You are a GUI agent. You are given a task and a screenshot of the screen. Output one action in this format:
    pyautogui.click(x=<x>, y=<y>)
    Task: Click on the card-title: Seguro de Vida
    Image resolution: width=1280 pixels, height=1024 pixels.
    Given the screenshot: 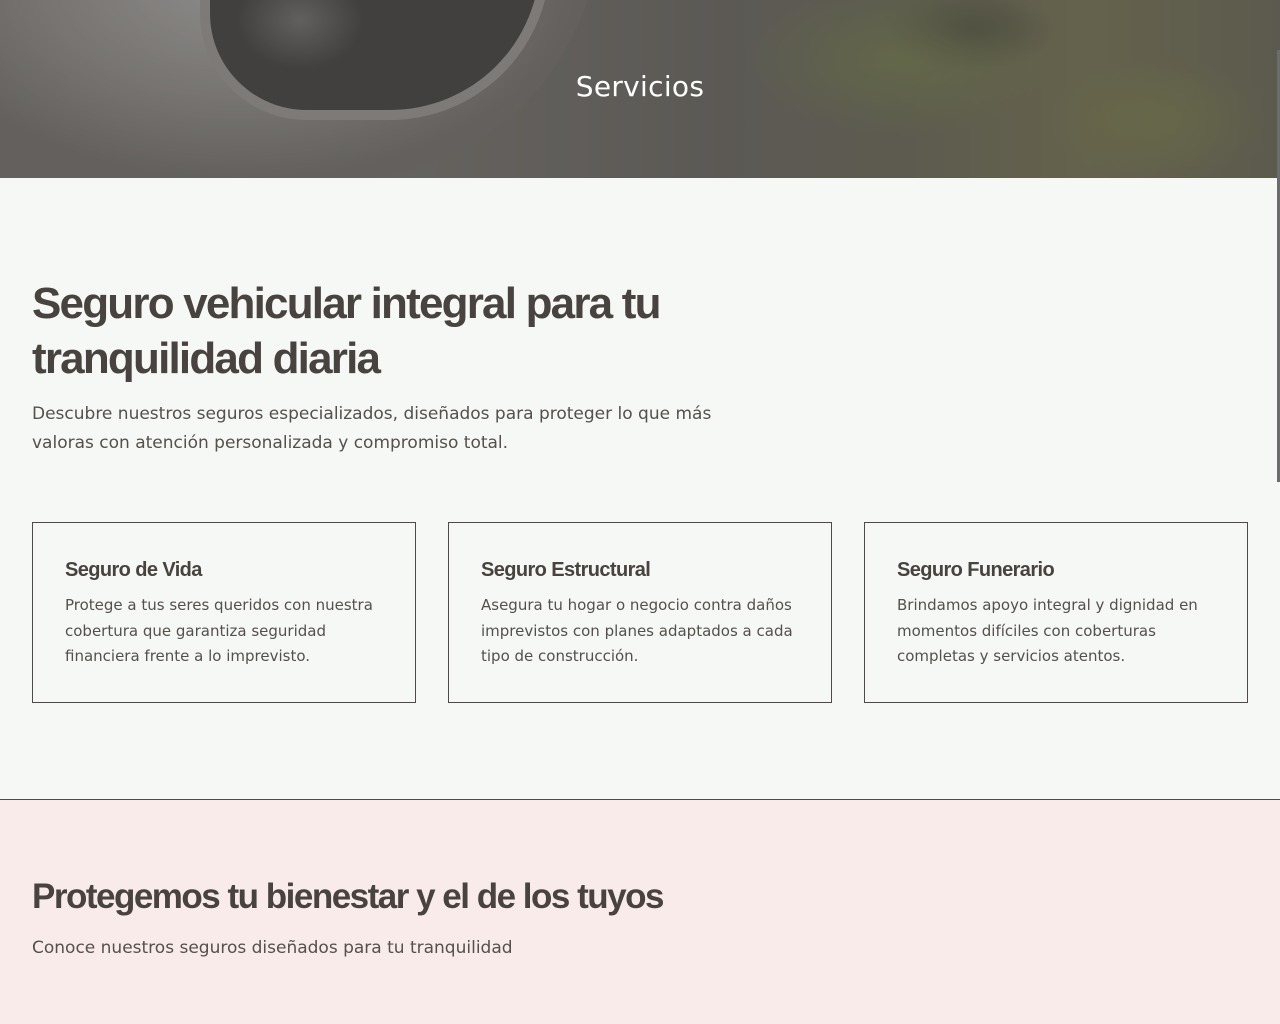 What is the action you would take?
    pyautogui.click(x=133, y=570)
    